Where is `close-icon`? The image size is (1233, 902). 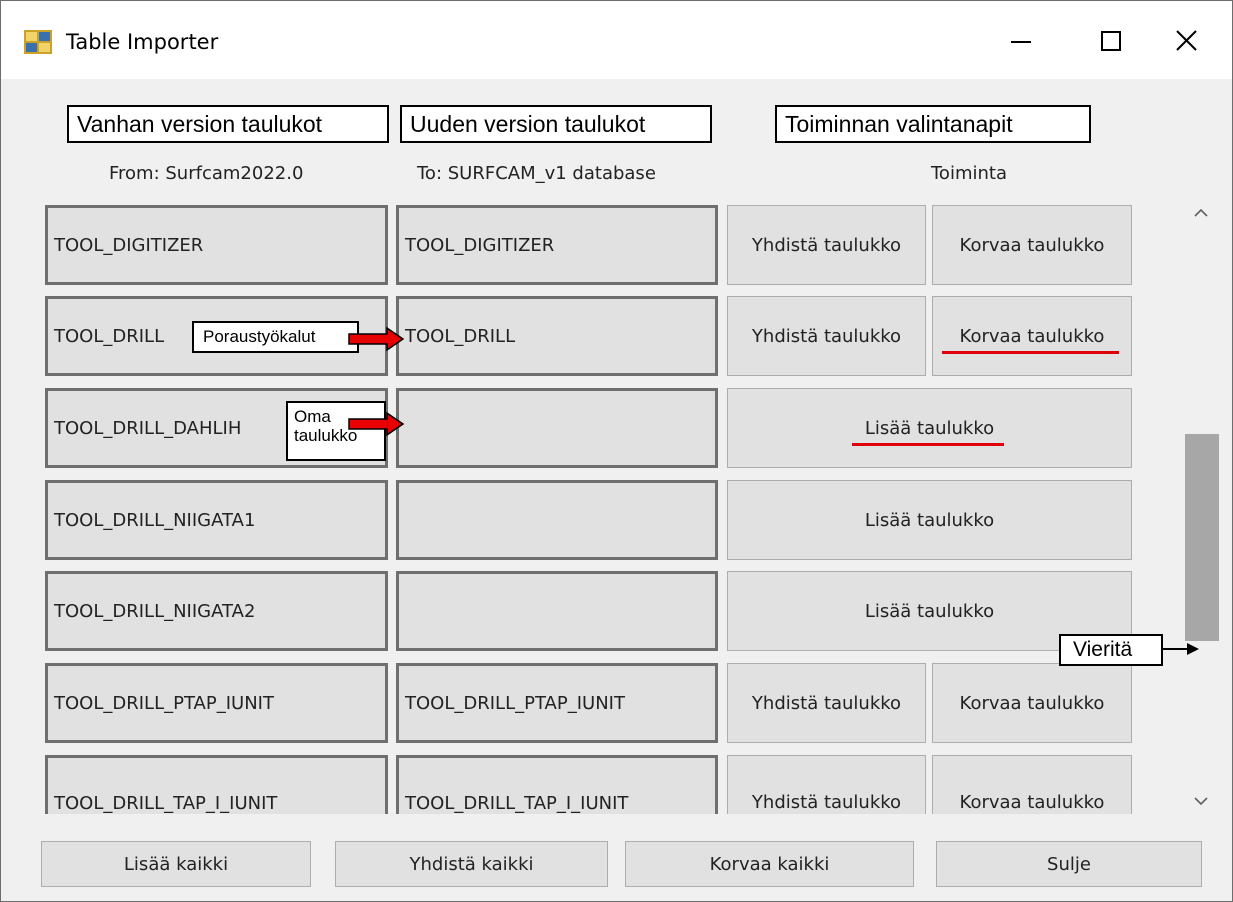
close-icon is located at coordinates (1186, 40).